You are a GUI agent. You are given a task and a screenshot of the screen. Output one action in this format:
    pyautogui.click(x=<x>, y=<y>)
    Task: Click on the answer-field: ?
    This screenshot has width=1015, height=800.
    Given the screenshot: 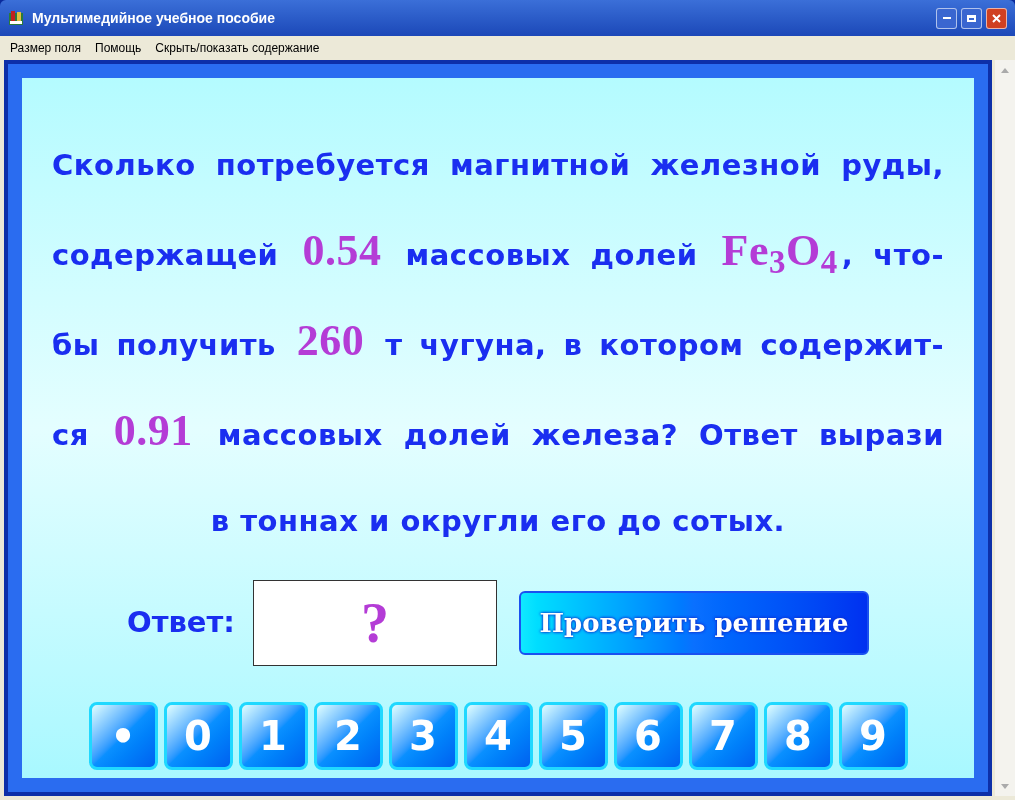 What is the action you would take?
    pyautogui.click(x=374, y=623)
    